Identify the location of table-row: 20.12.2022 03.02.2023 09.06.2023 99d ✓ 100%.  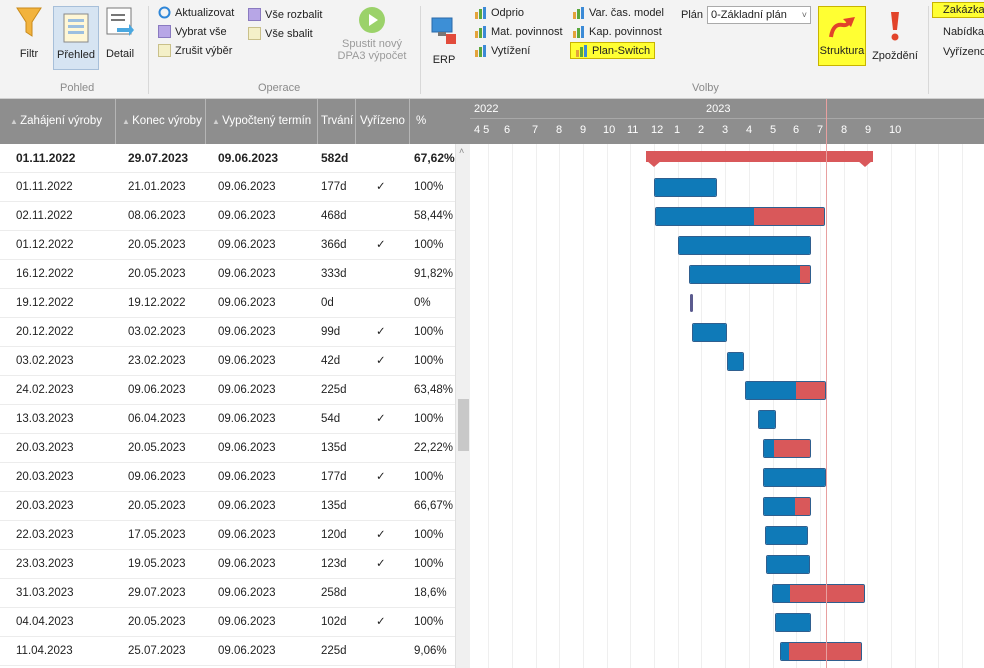
(227, 332).